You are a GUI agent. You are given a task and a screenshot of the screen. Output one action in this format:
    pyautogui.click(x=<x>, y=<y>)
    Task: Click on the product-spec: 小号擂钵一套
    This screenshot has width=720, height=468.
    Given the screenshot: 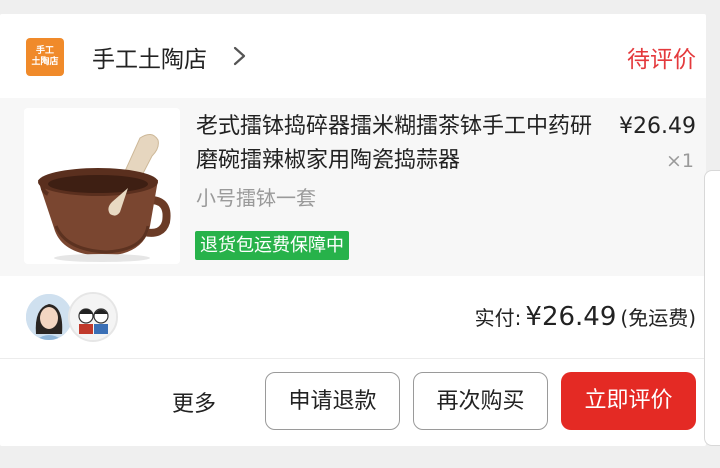 What is the action you would take?
    pyautogui.click(x=256, y=198)
    